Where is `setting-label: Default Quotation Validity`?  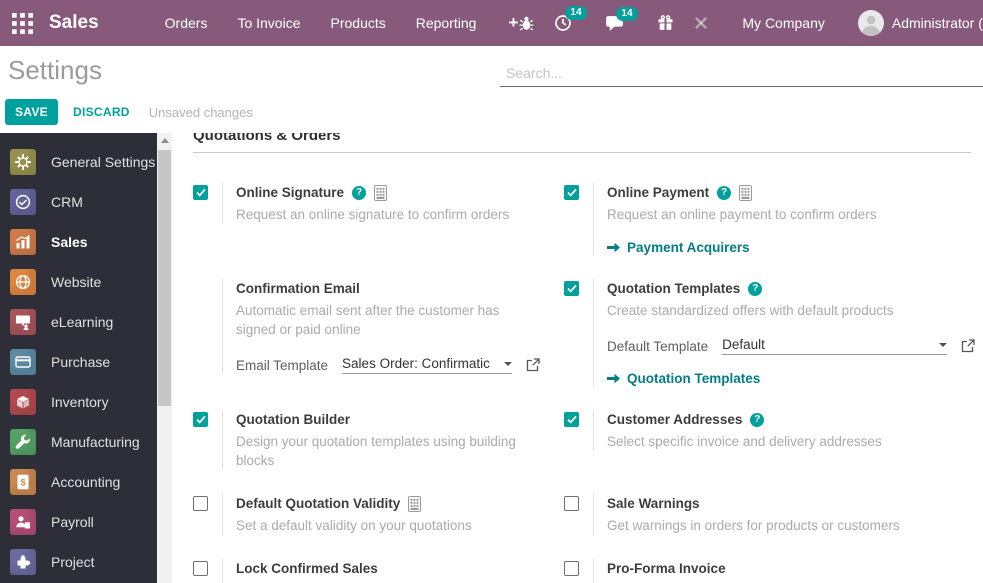
setting-label: Default Quotation Validity is located at coordinates (318, 503).